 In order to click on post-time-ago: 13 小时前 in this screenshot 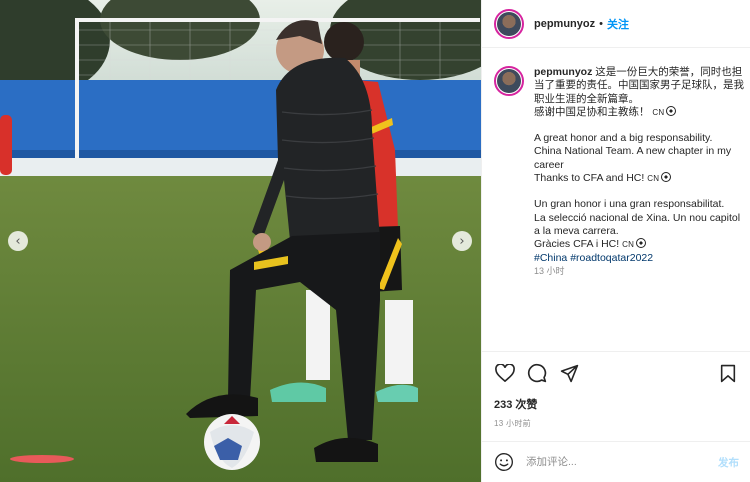, I will do `click(512, 423)`.